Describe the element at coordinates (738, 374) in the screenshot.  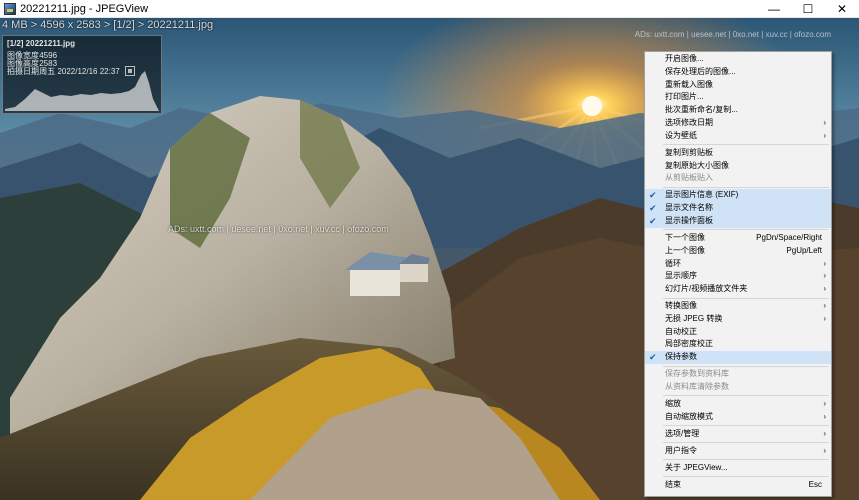
I see `menu-item: 保存参数到资料库` at that location.